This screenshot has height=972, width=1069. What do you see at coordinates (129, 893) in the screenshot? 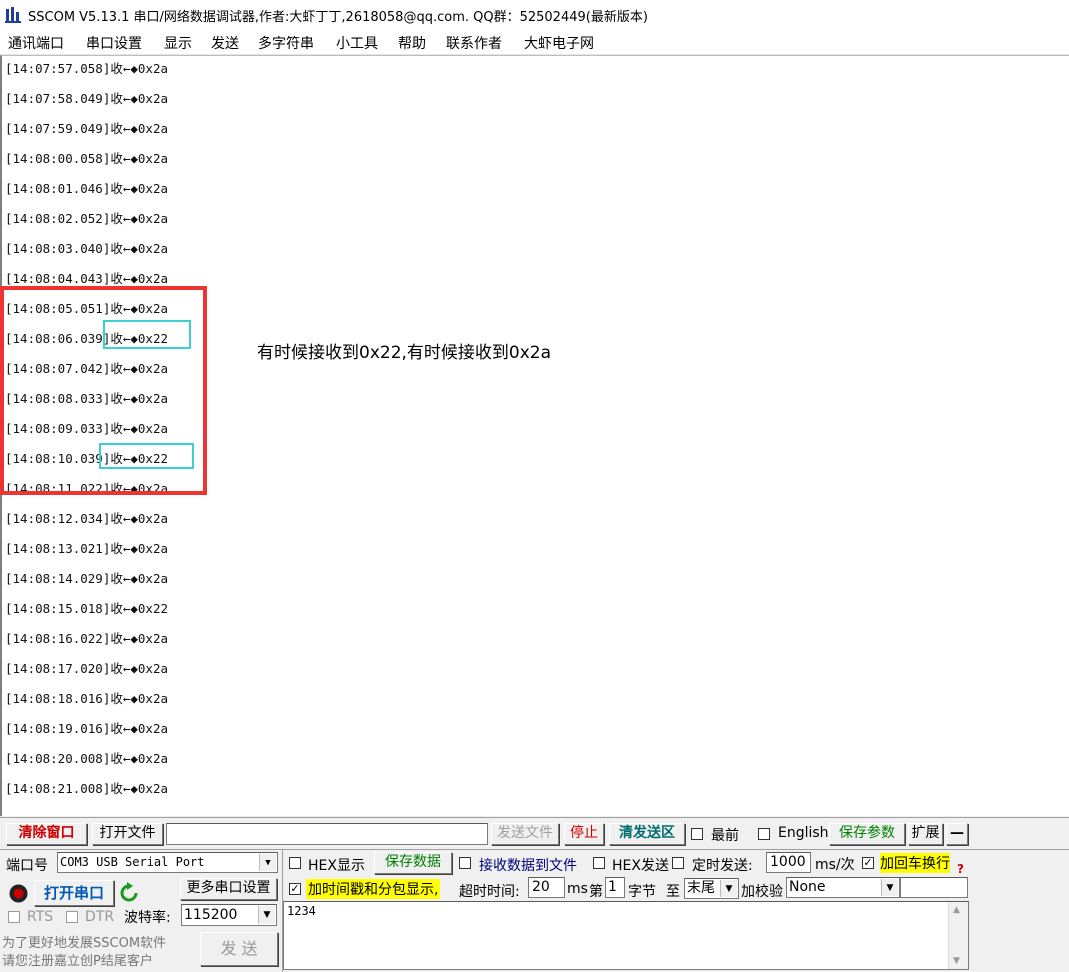
I see `refresh-icon` at bounding box center [129, 893].